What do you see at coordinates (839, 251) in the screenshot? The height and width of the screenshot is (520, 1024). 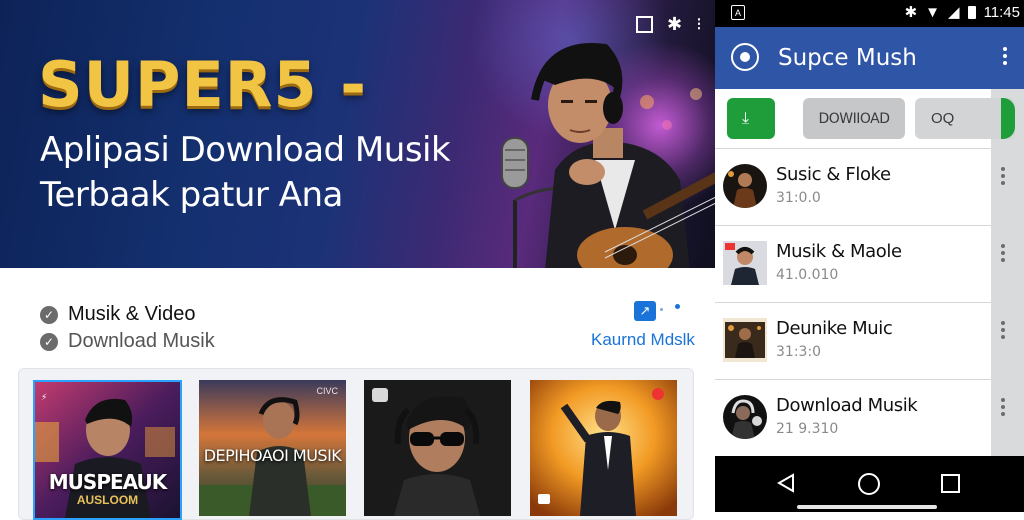 I see `track-title: Musik & Maole` at bounding box center [839, 251].